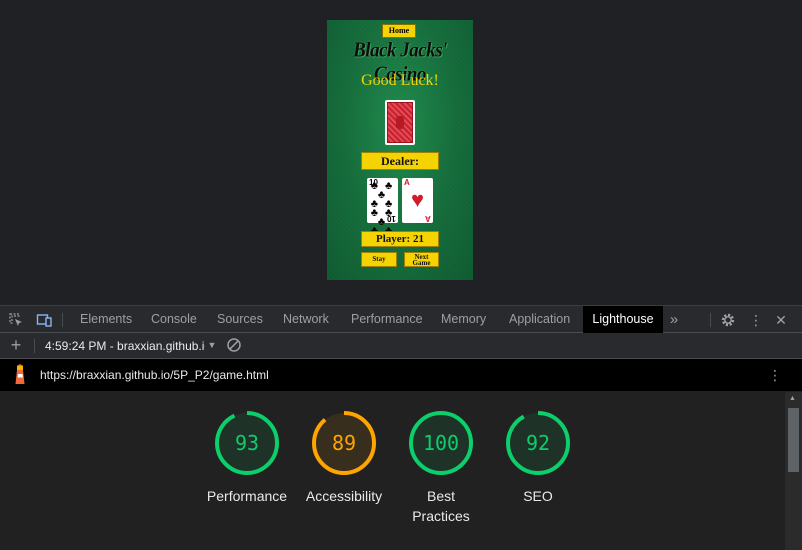  I want to click on heart-icon: ♥, so click(417, 199).